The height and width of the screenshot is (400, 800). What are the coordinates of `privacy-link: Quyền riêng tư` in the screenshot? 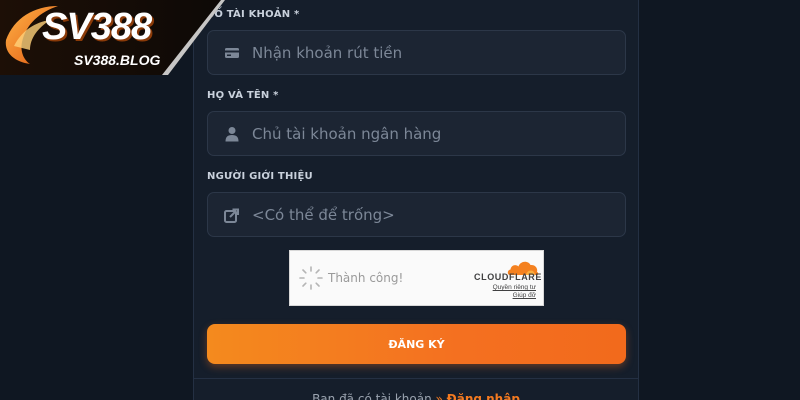 It's located at (514, 287).